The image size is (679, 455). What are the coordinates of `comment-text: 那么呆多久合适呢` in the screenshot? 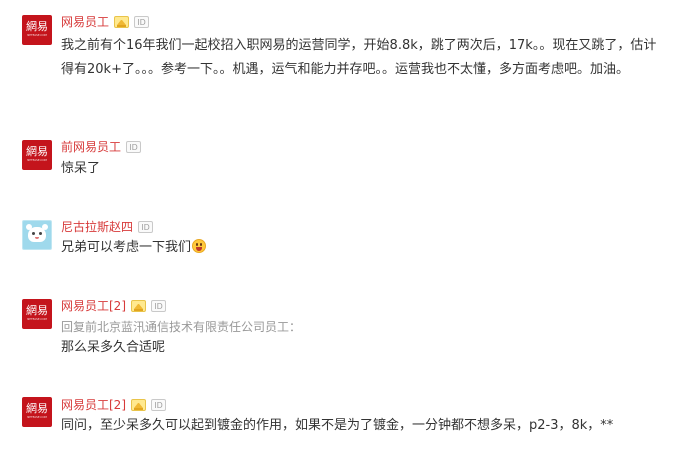 It's located at (113, 347).